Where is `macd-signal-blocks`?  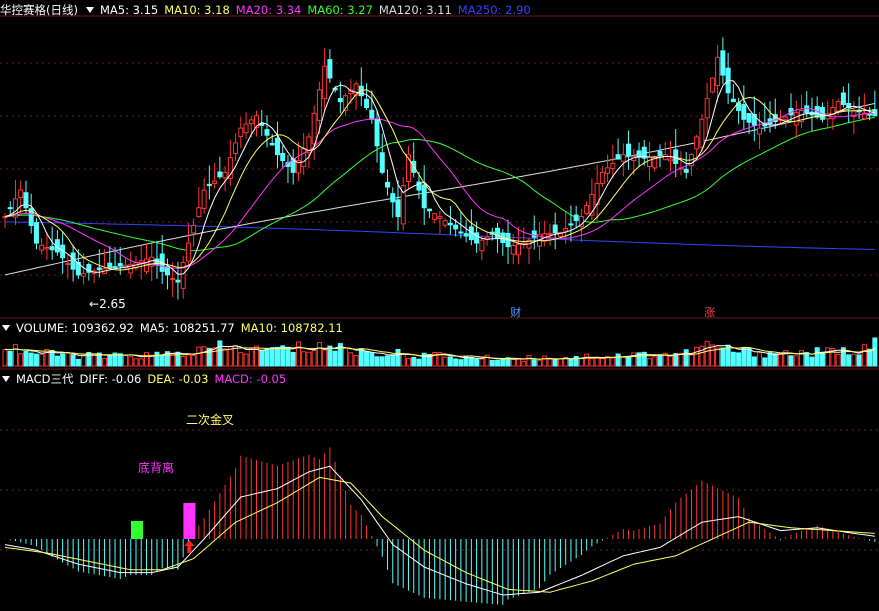 macd-signal-blocks is located at coordinates (163, 528).